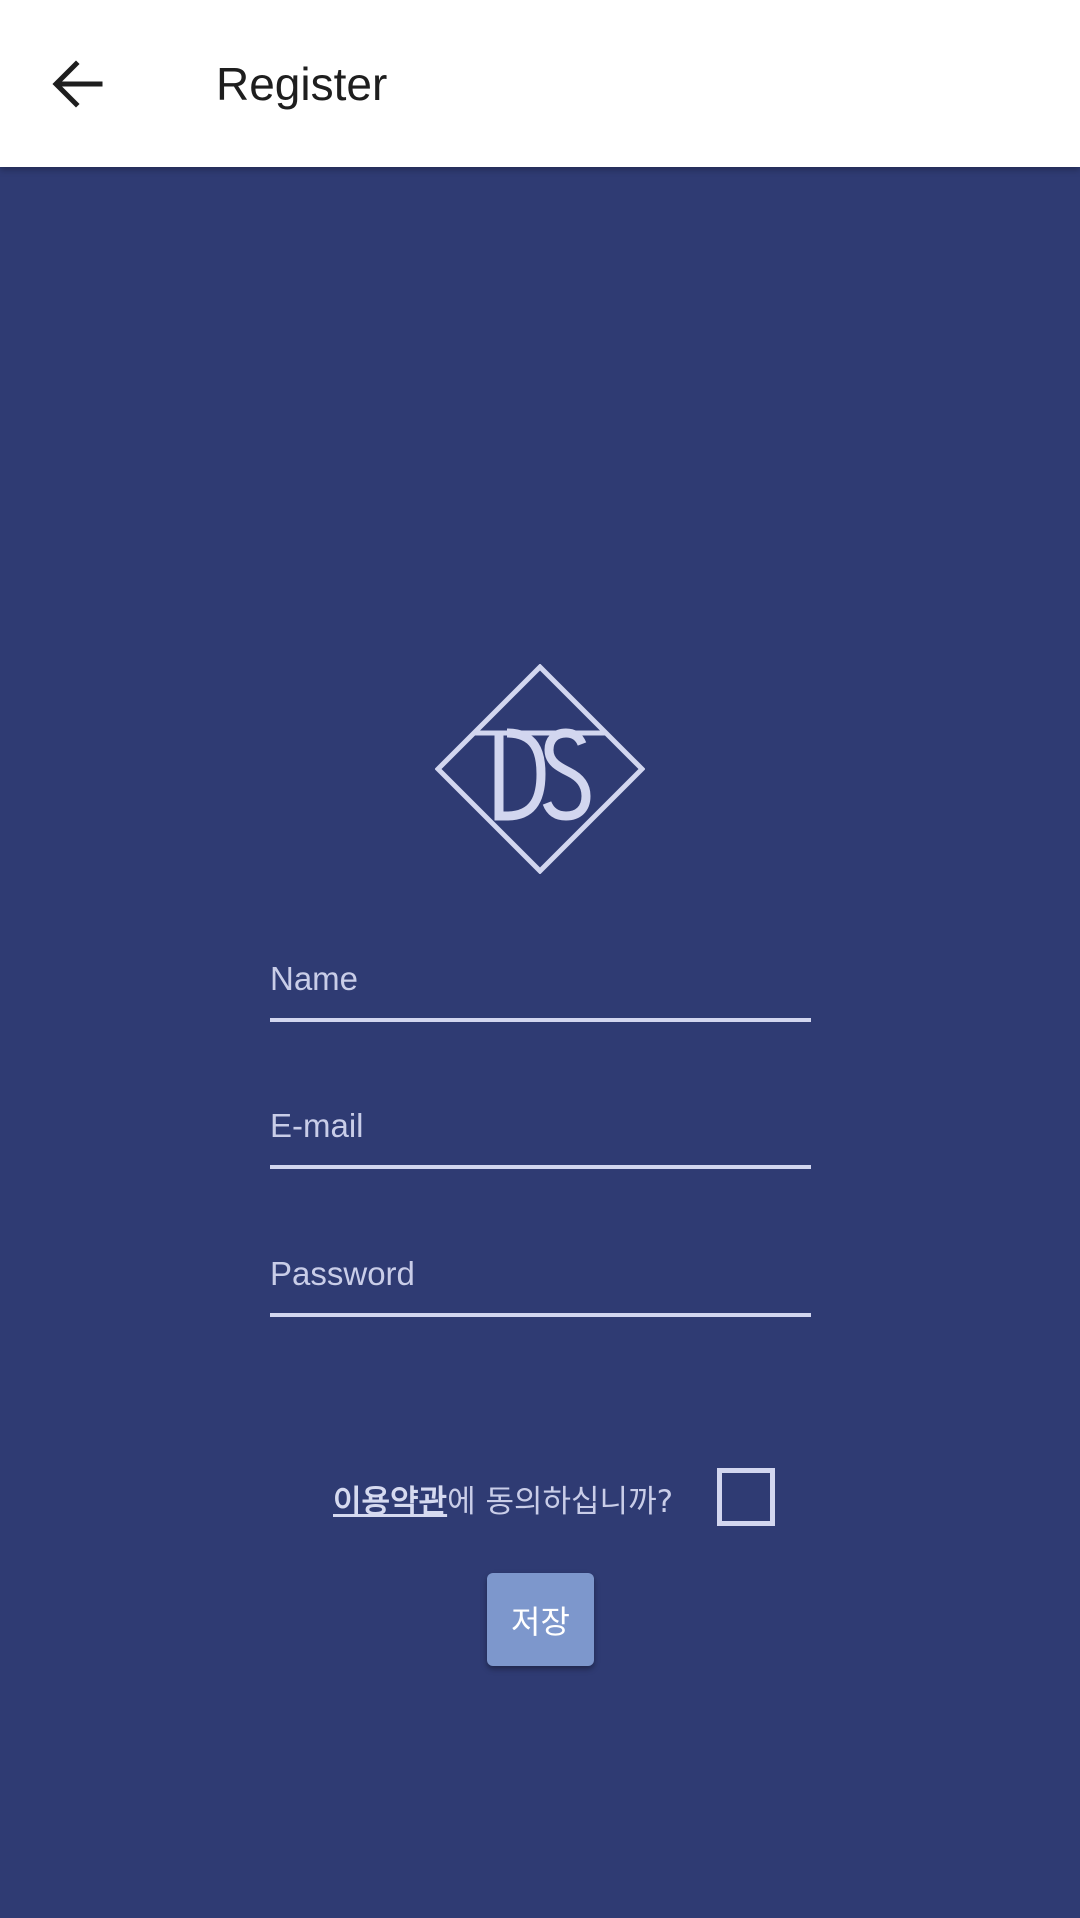  I want to click on arrow-left-icon, so click(77, 84).